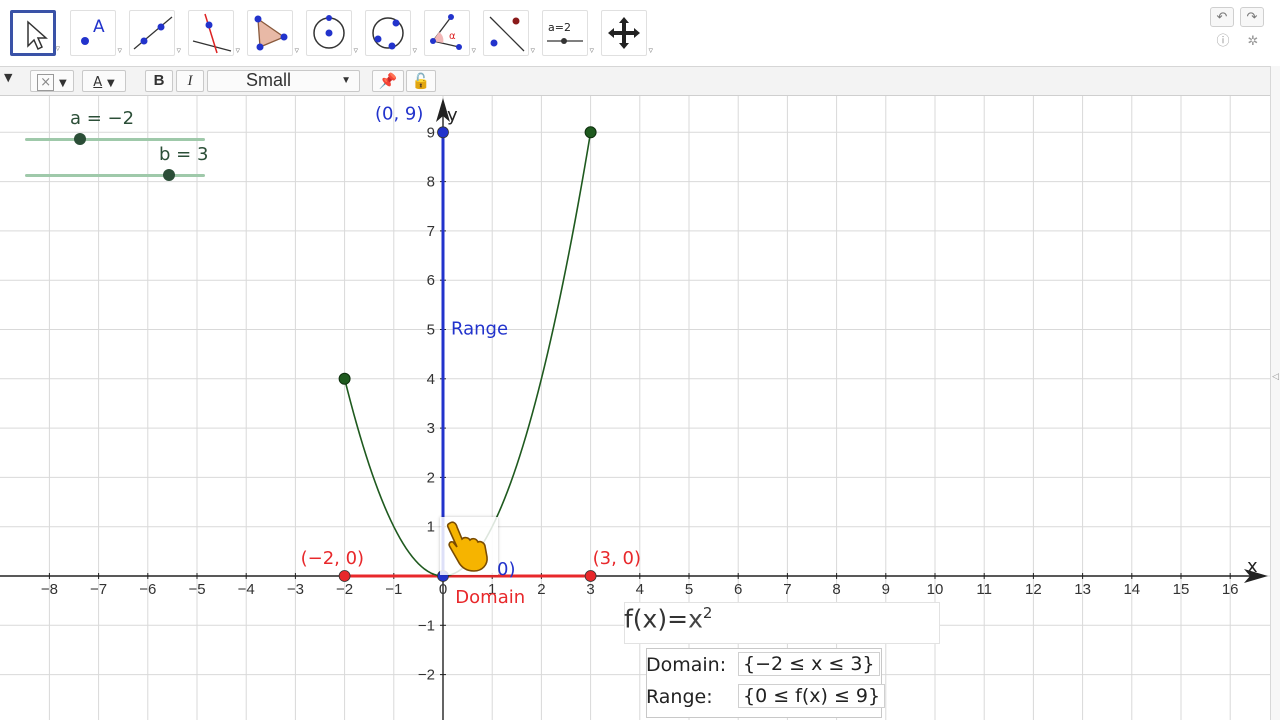 Image resolution: width=1280 pixels, height=720 pixels. Describe the element at coordinates (431, 132) in the screenshot. I see `y-tick-label: 9` at that location.